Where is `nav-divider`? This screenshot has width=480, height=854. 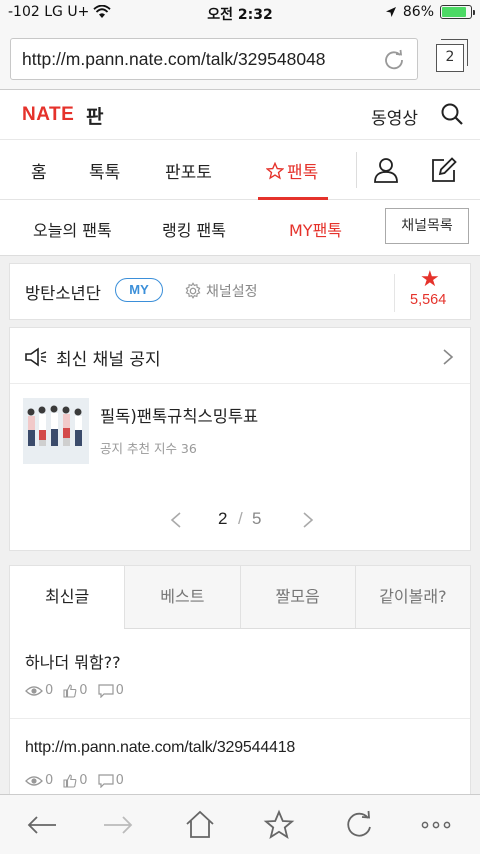
nav-divider is located at coordinates (356, 170).